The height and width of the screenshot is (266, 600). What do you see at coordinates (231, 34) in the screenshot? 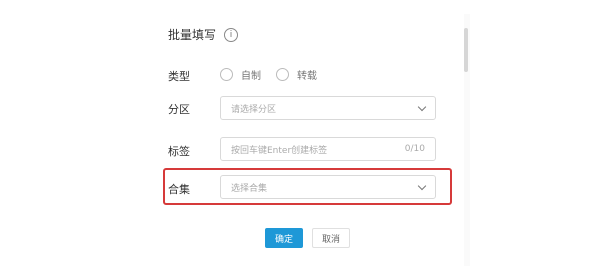
I see `info-icon: i` at bounding box center [231, 34].